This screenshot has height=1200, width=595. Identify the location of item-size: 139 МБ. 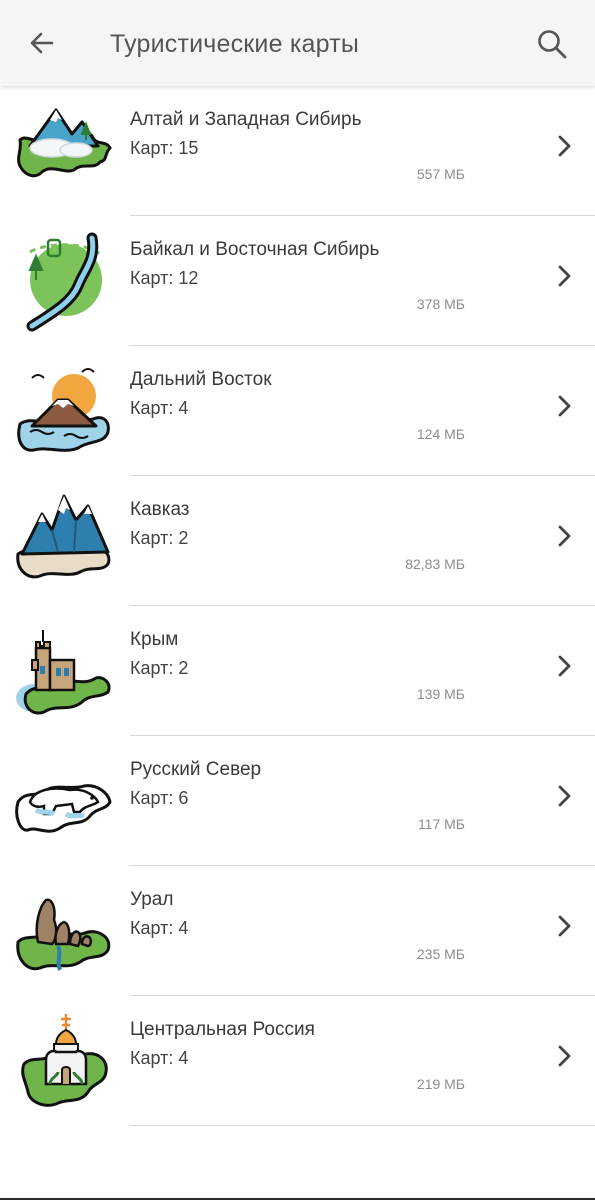
(440, 694).